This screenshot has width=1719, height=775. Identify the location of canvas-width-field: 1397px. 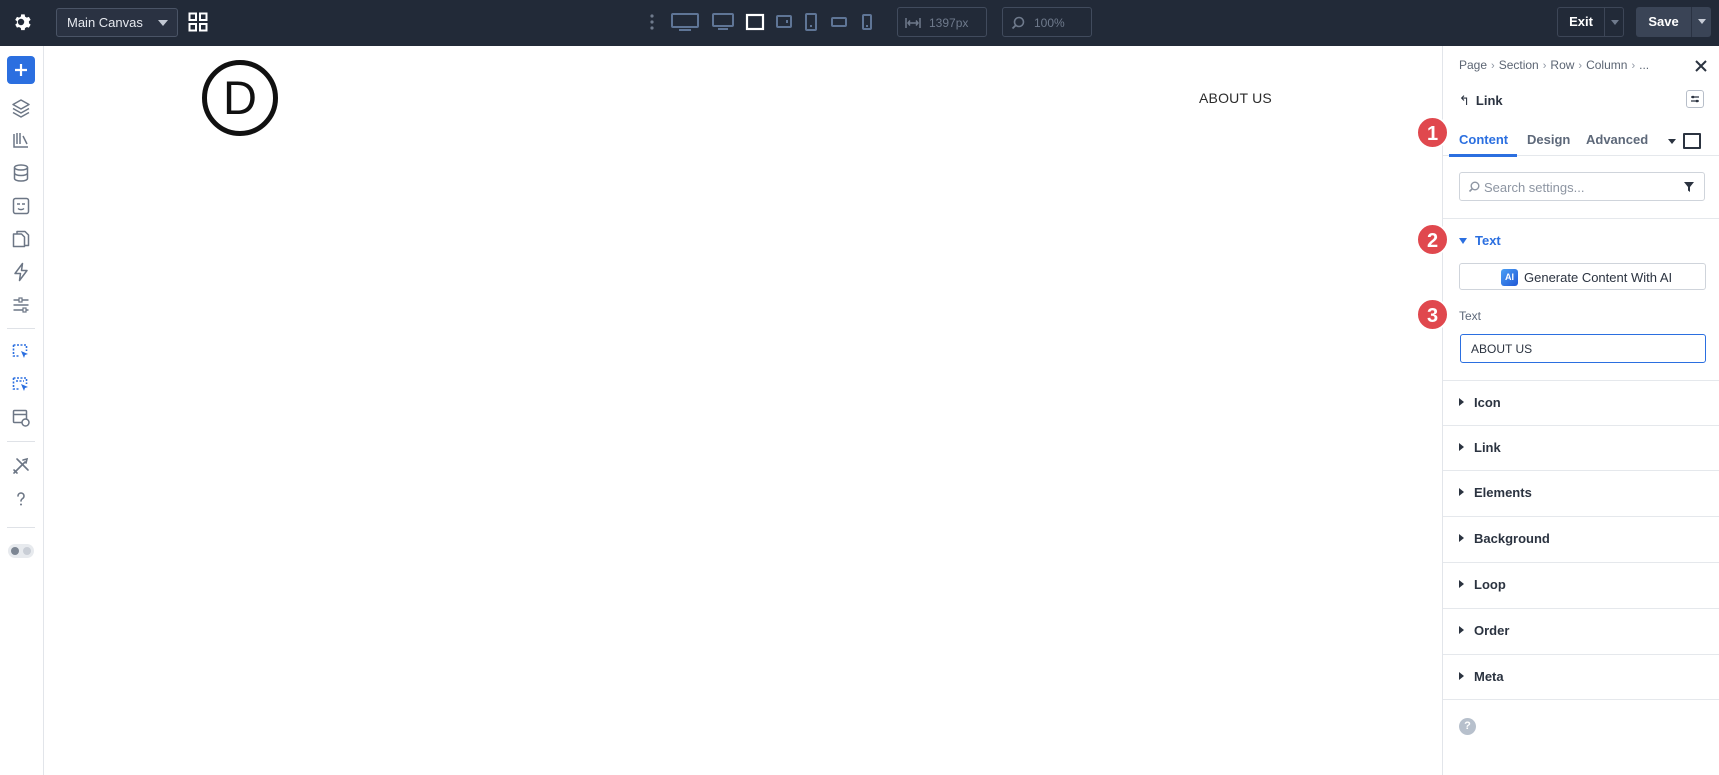
(942, 22).